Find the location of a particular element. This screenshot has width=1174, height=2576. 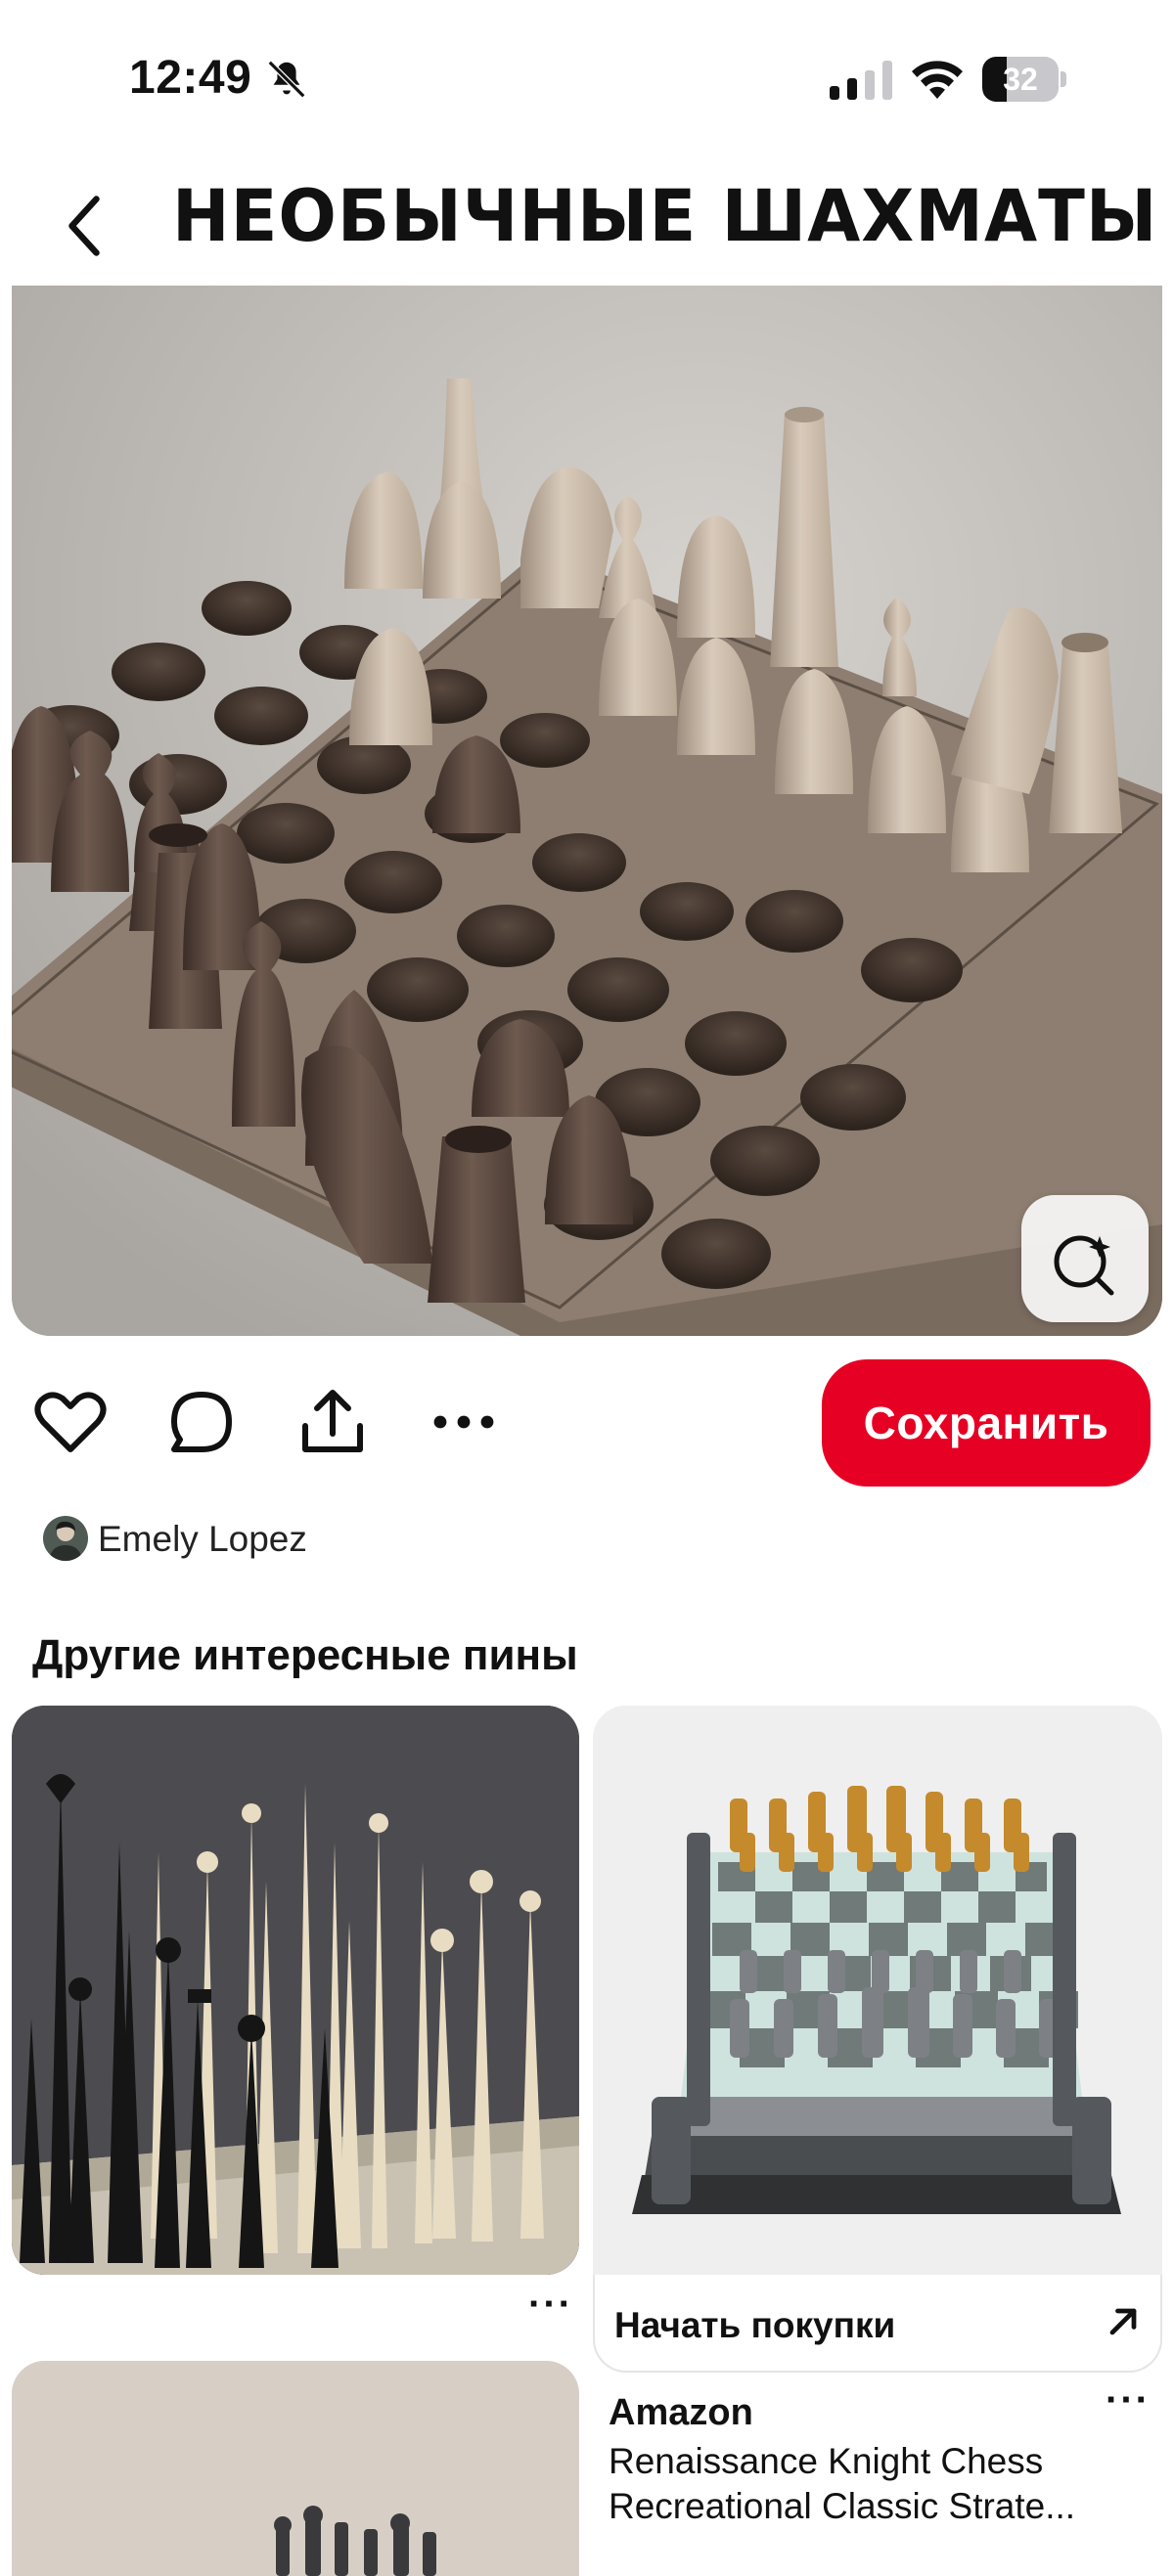

chess-pieces-preview-image is located at coordinates (295, 2468).